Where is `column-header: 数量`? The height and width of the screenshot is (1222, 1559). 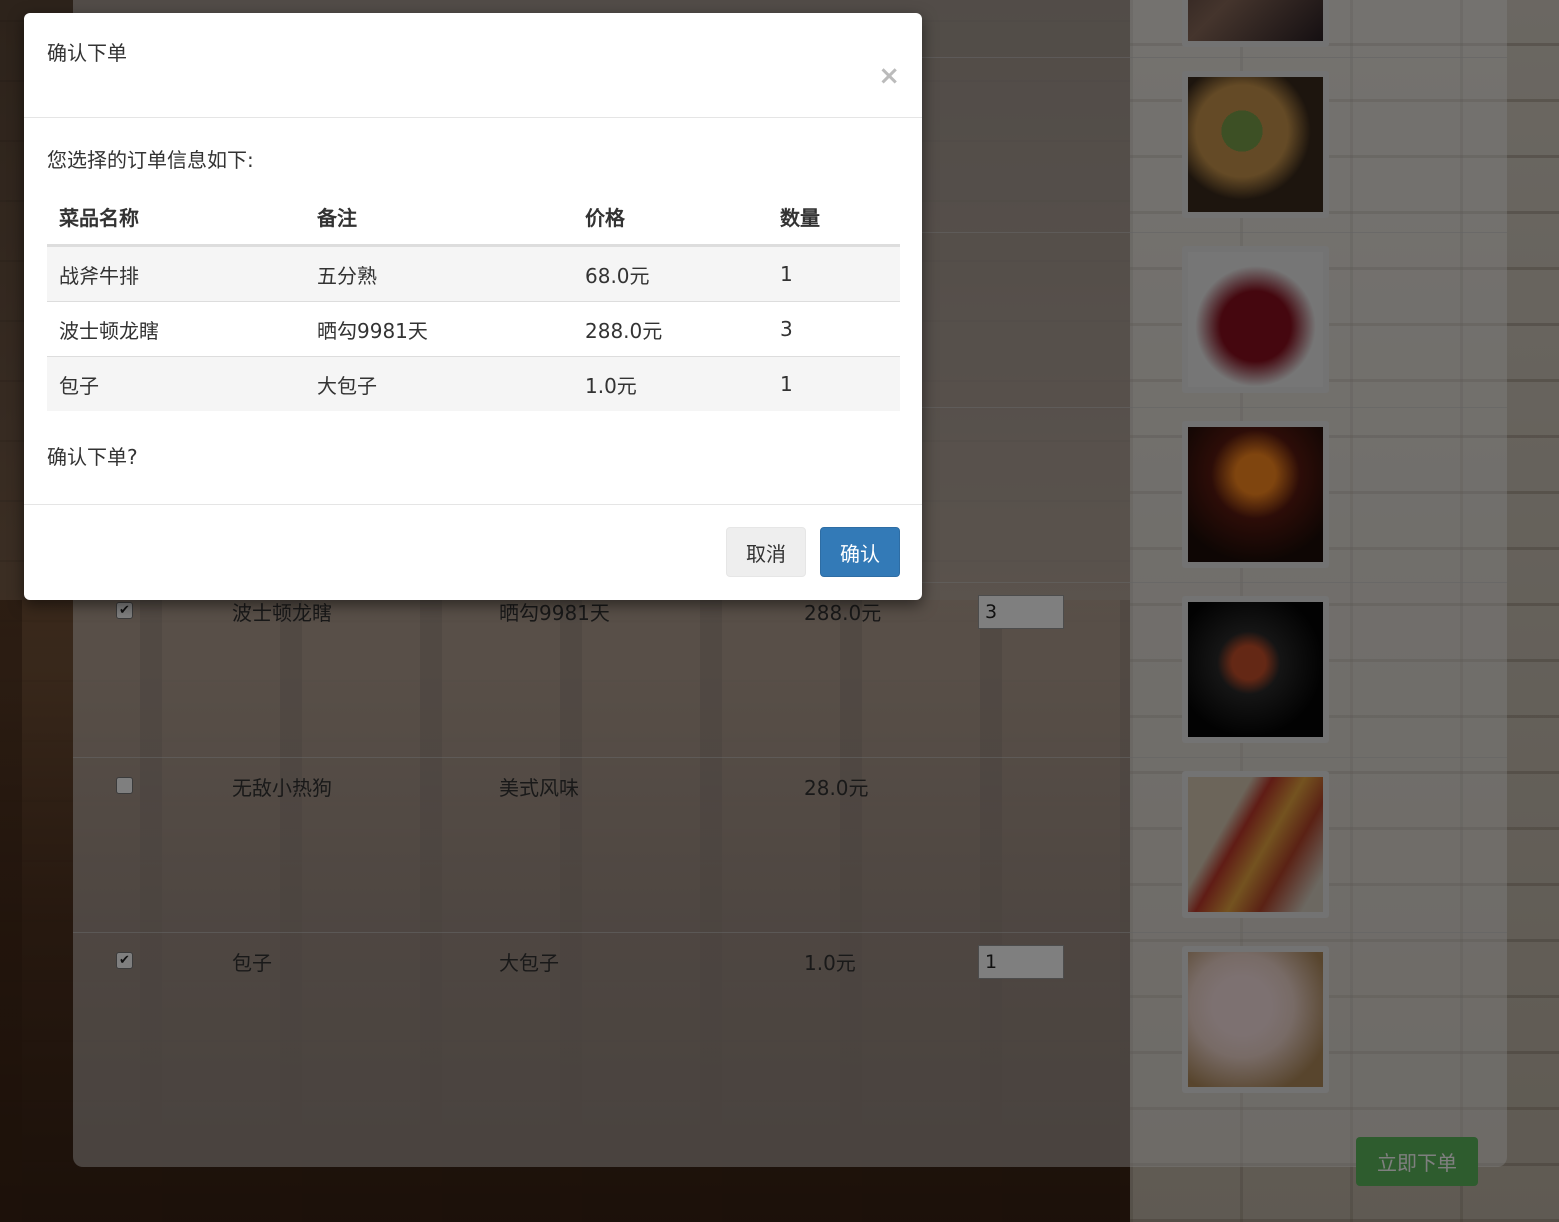 column-header: 数量 is located at coordinates (834, 217).